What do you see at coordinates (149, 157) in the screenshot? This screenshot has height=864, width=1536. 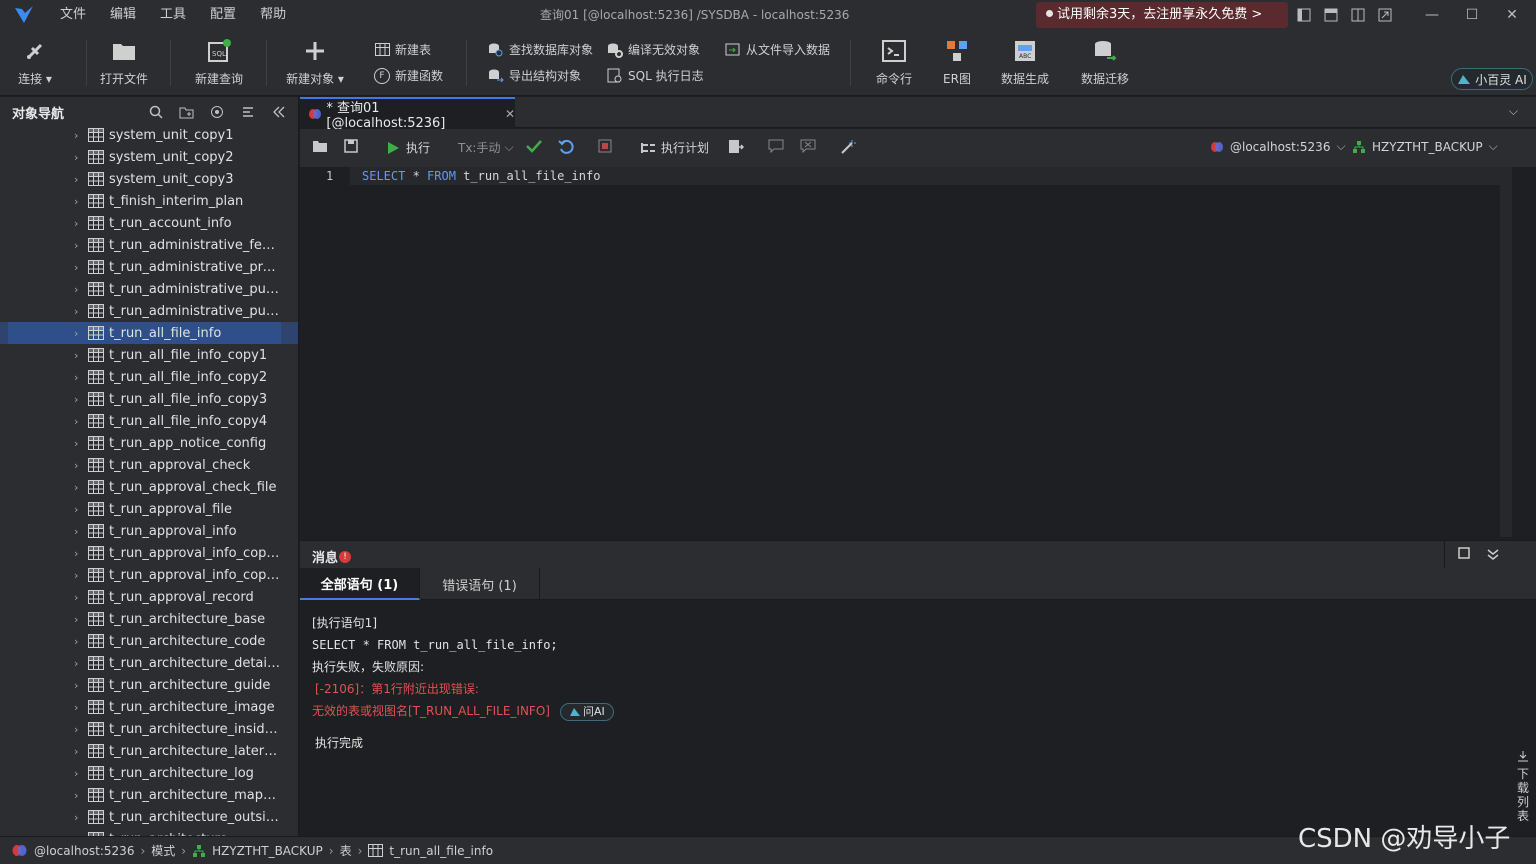 I see `tree-item: › system_unit_copy2` at bounding box center [149, 157].